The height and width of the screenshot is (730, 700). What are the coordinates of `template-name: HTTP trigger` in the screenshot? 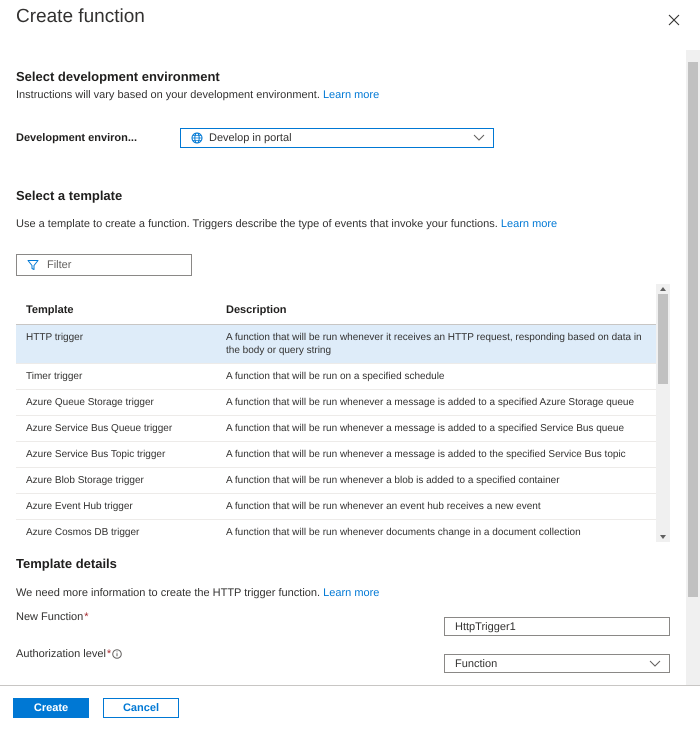 It's located at (54, 338).